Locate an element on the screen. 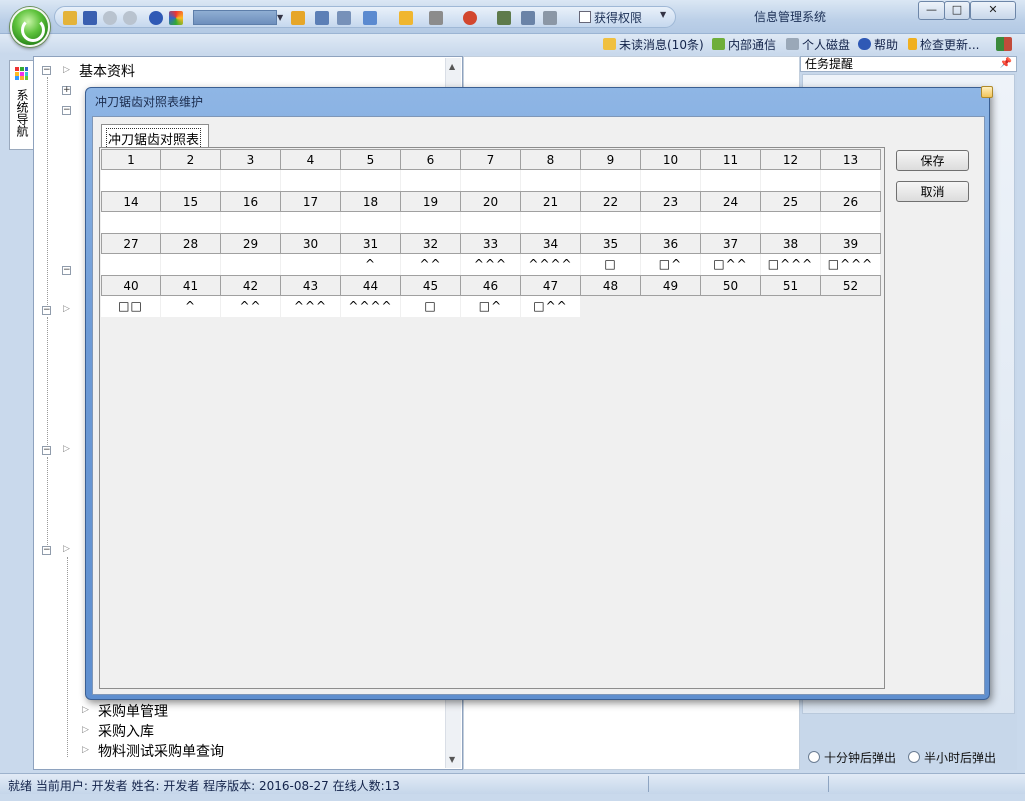 This screenshot has height=801, width=1025. tools-icon is located at coordinates (436, 18).